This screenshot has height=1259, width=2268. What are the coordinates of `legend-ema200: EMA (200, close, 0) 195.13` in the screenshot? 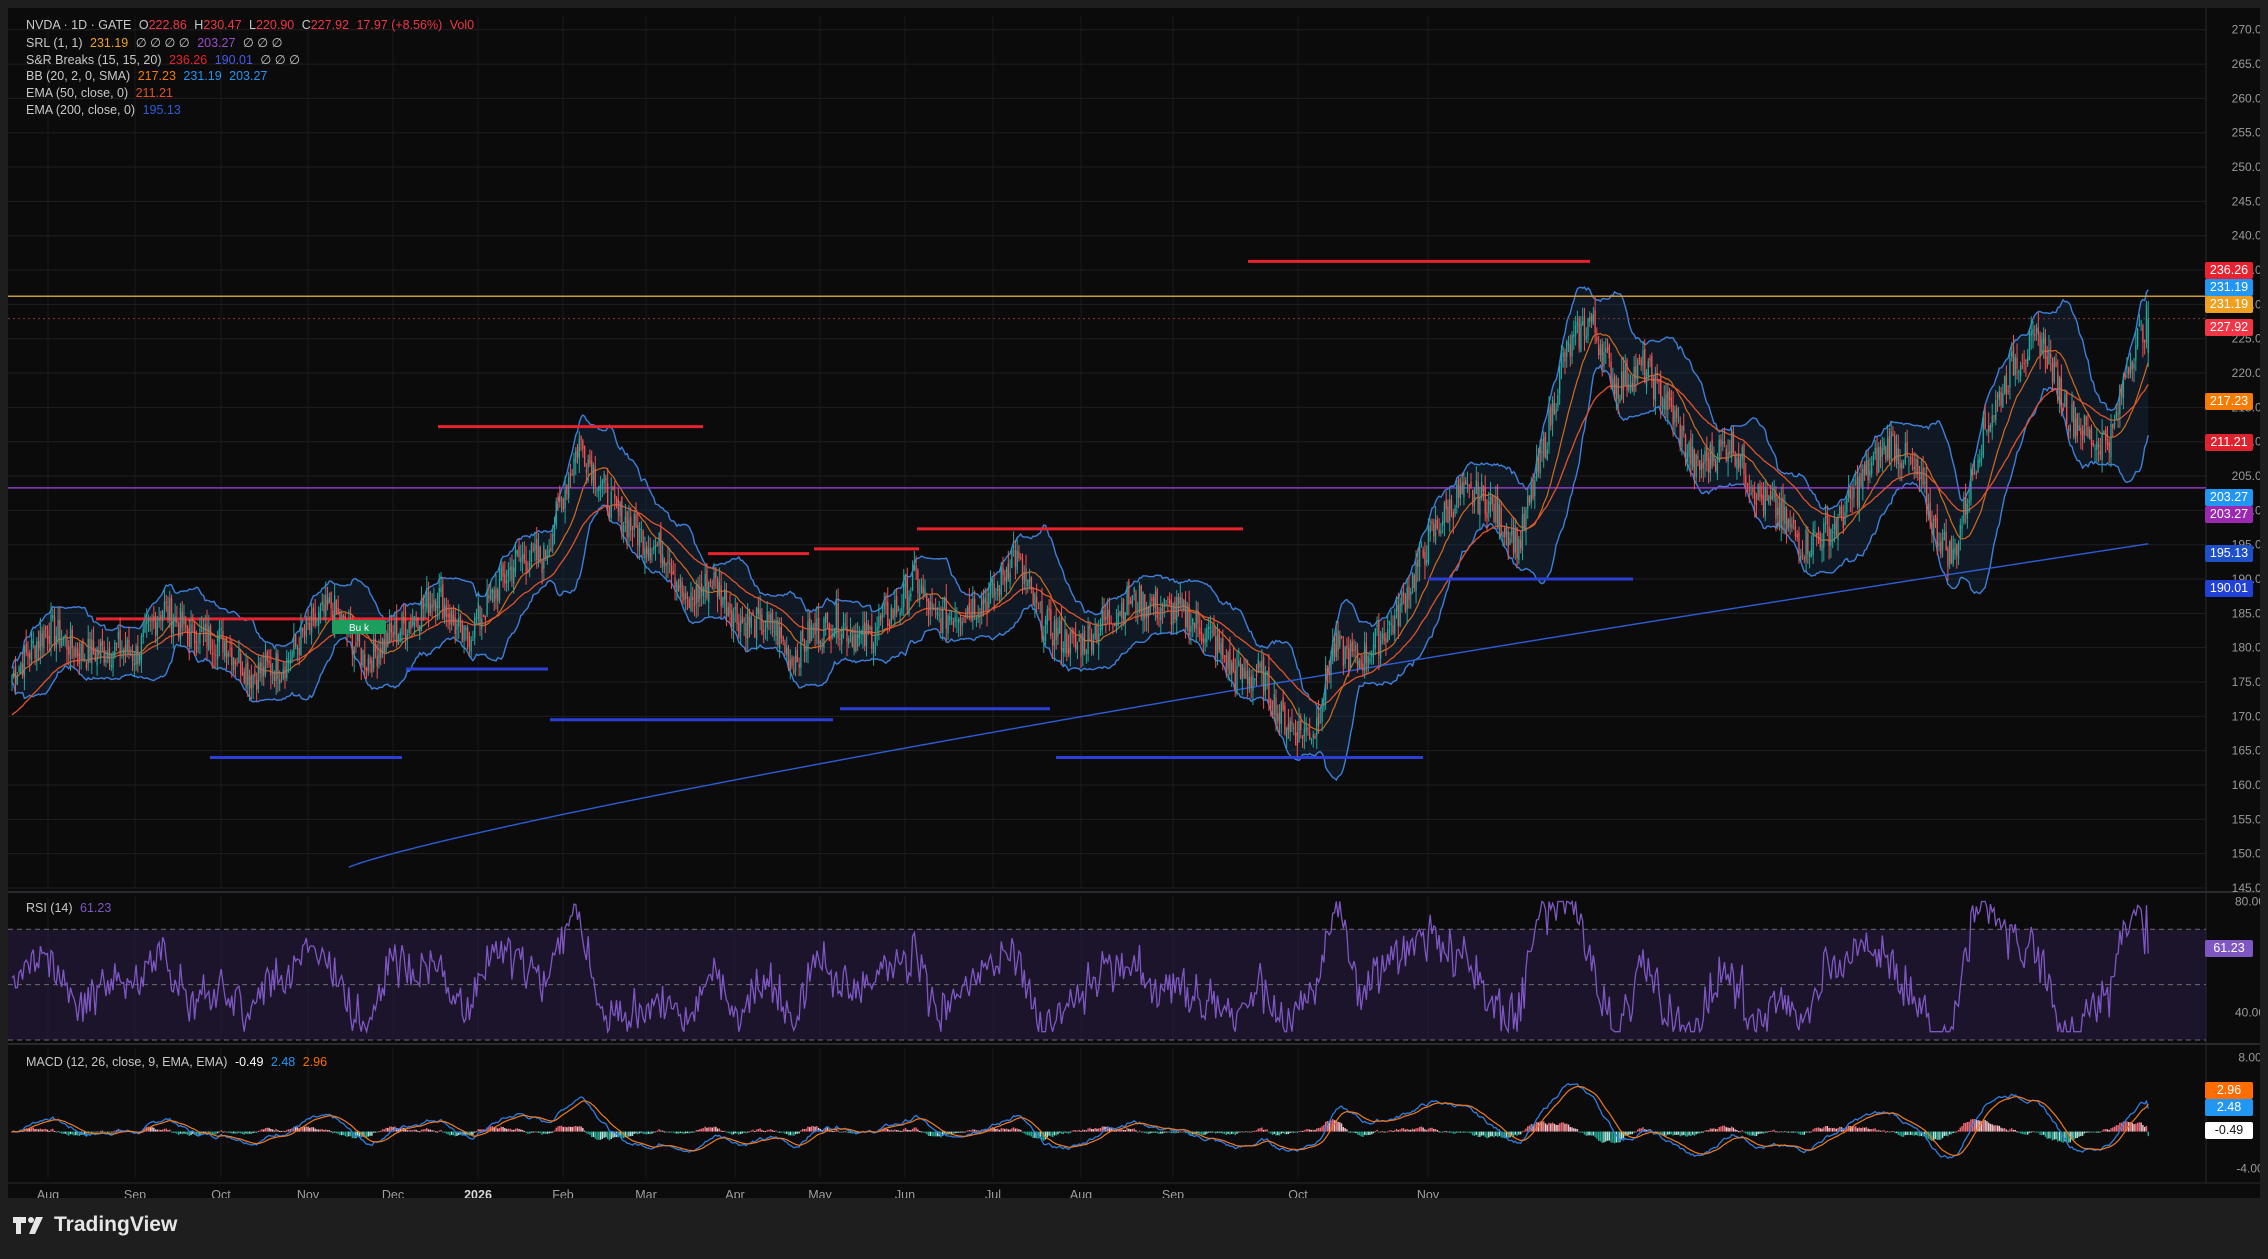 It's located at (105, 110).